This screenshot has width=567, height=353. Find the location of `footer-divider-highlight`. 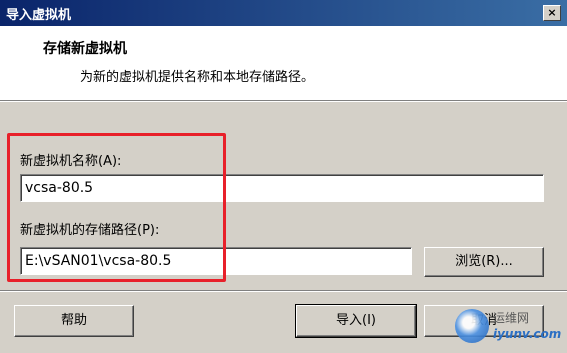

footer-divider-highlight is located at coordinates (283, 291).